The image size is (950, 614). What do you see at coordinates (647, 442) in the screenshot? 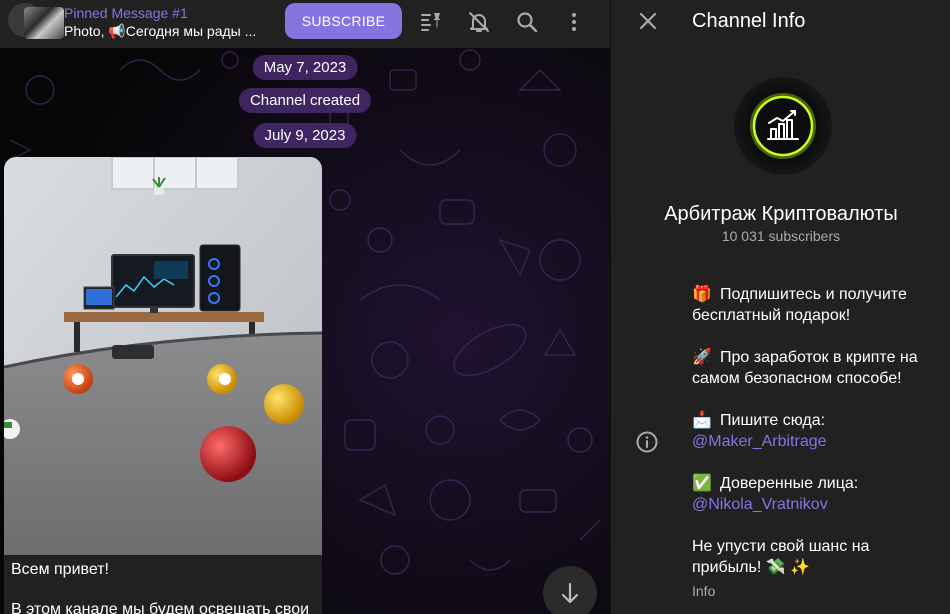
I see `info-icon` at bounding box center [647, 442].